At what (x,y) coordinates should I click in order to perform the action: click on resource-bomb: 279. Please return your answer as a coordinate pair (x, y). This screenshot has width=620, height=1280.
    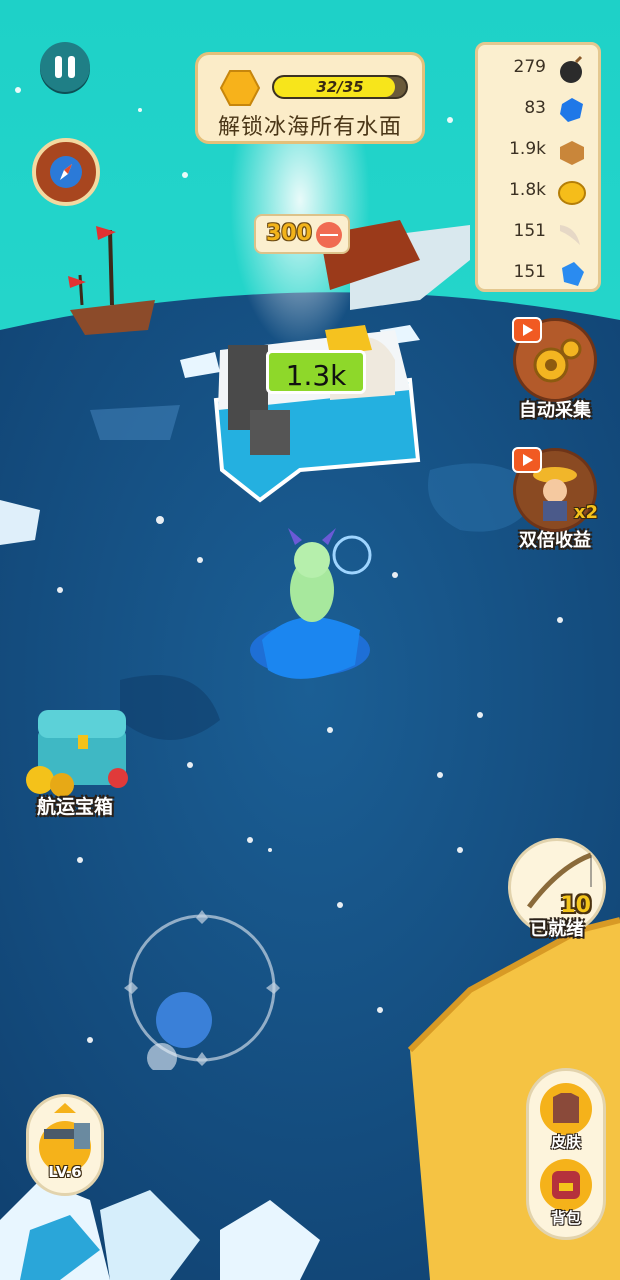
    Looking at the image, I should click on (538, 69).